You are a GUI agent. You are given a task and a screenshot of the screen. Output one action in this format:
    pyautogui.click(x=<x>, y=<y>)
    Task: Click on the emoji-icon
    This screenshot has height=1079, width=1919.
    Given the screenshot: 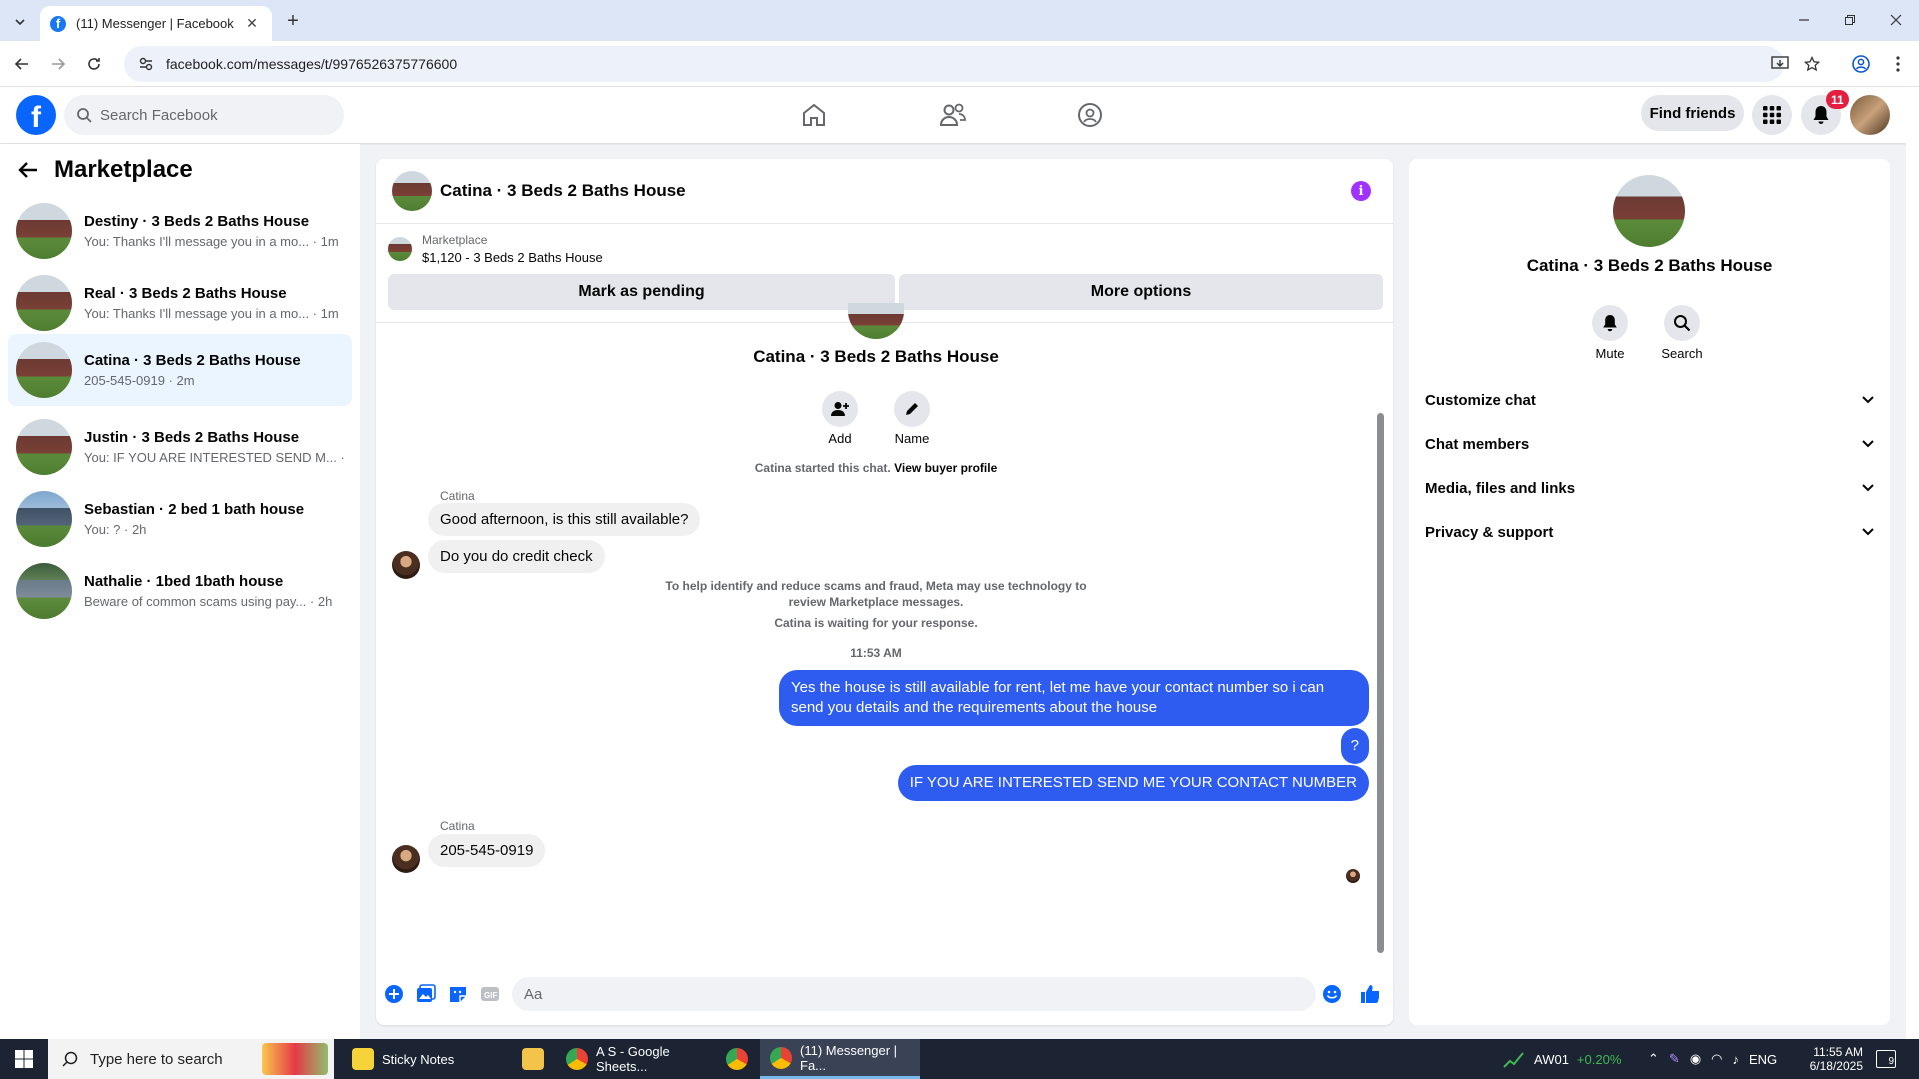 What is the action you would take?
    pyautogui.click(x=1332, y=994)
    